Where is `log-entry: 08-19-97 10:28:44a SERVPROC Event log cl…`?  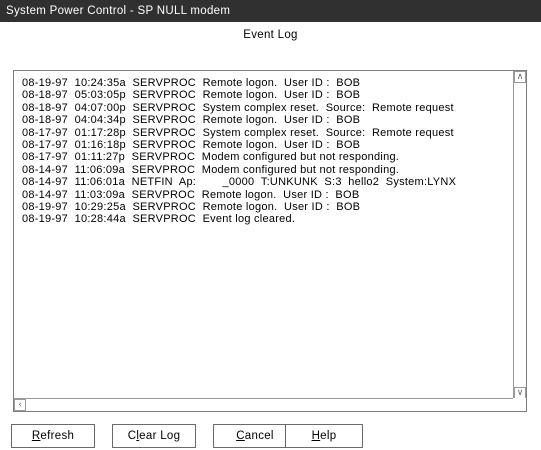
log-entry: 08-19-97 10:28:44a SERVPROC Event log cl… is located at coordinates (265, 219).